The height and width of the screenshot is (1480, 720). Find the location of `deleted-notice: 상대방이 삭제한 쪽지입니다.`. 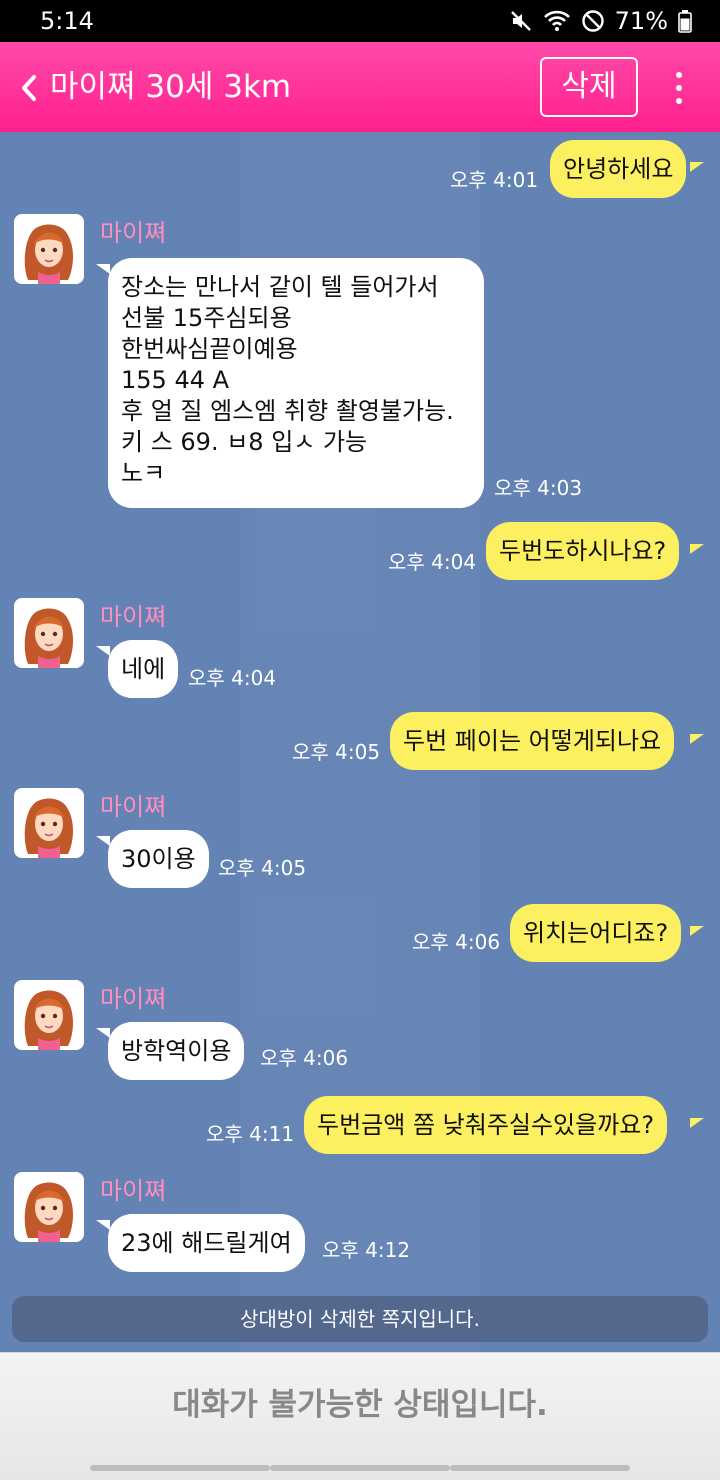

deleted-notice: 상대방이 삭제한 쪽지입니다. is located at coordinates (360, 1319).